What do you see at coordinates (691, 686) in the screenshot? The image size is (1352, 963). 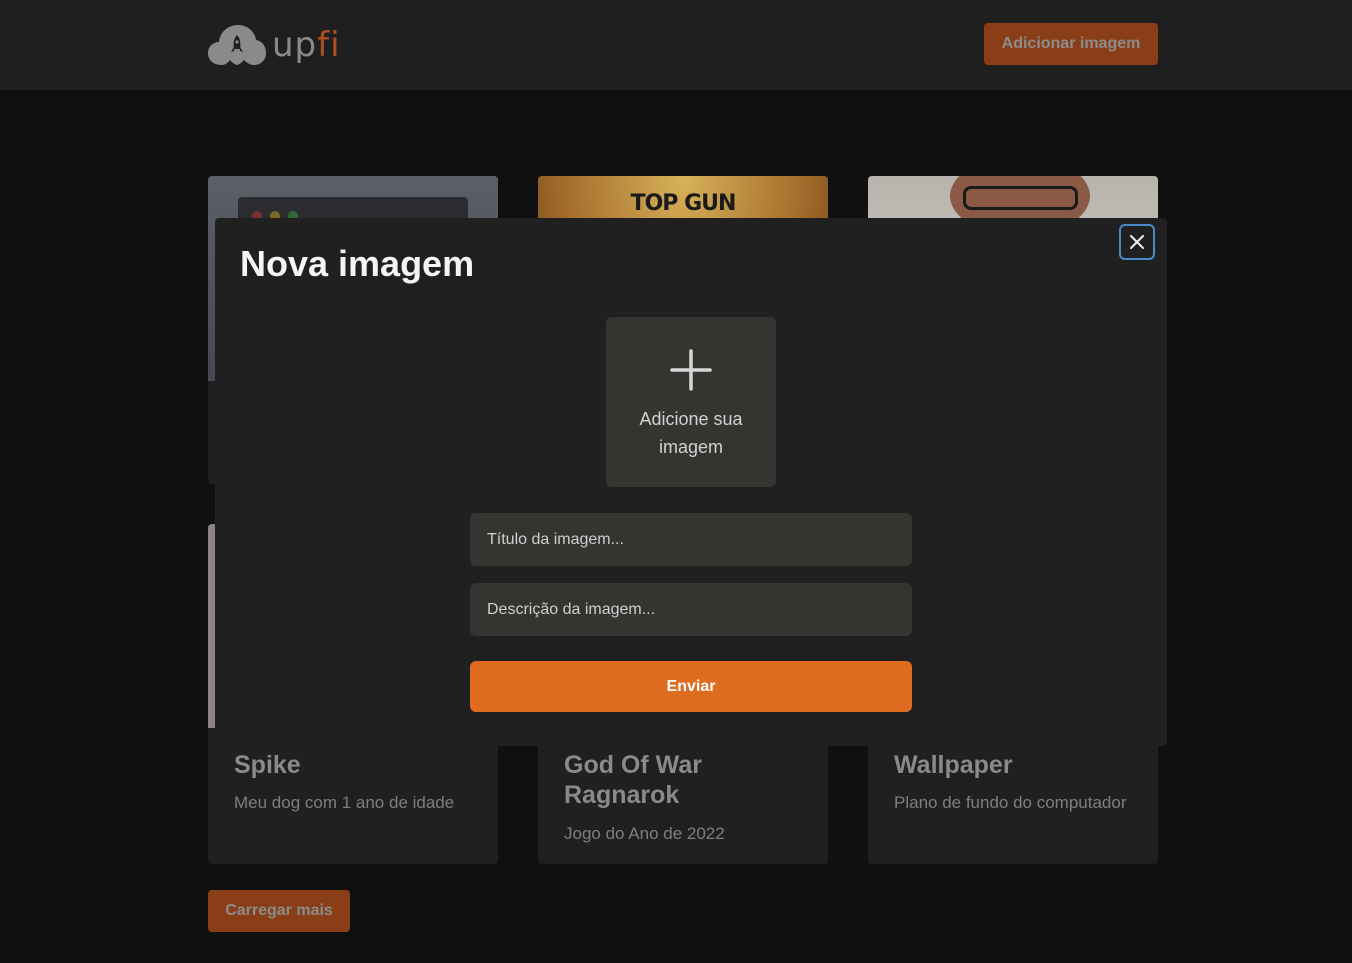 I see `submit-button: Enviar` at bounding box center [691, 686].